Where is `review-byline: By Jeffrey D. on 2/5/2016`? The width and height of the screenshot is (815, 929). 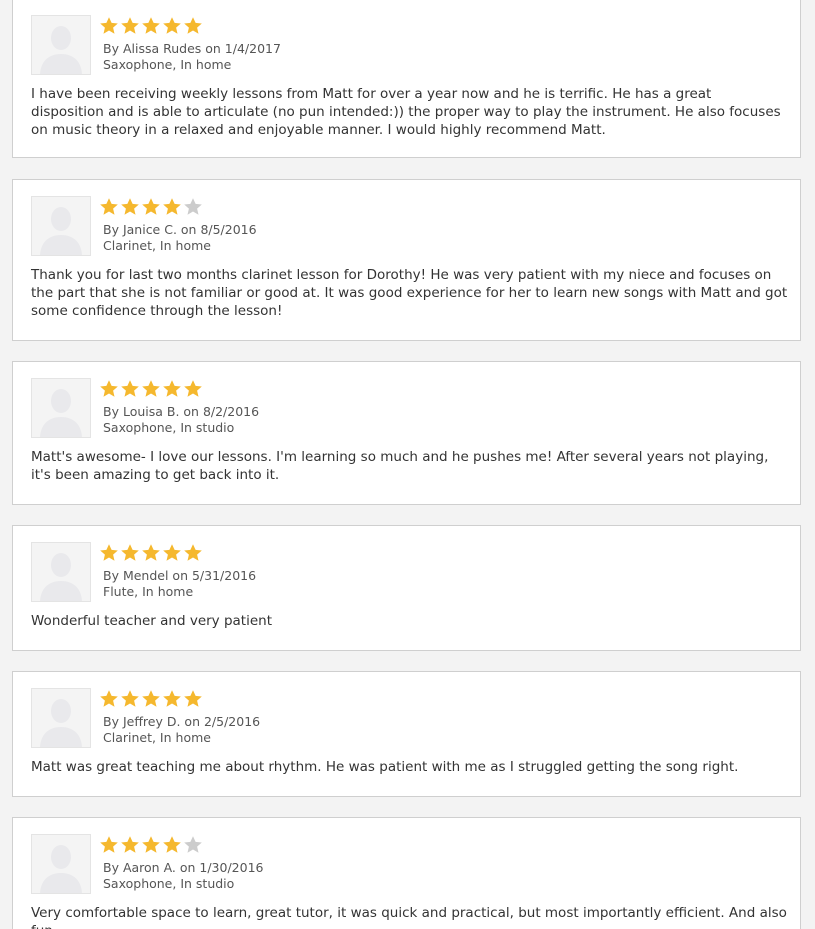 review-byline: By Jeffrey D. on 2/5/2016 is located at coordinates (182, 721).